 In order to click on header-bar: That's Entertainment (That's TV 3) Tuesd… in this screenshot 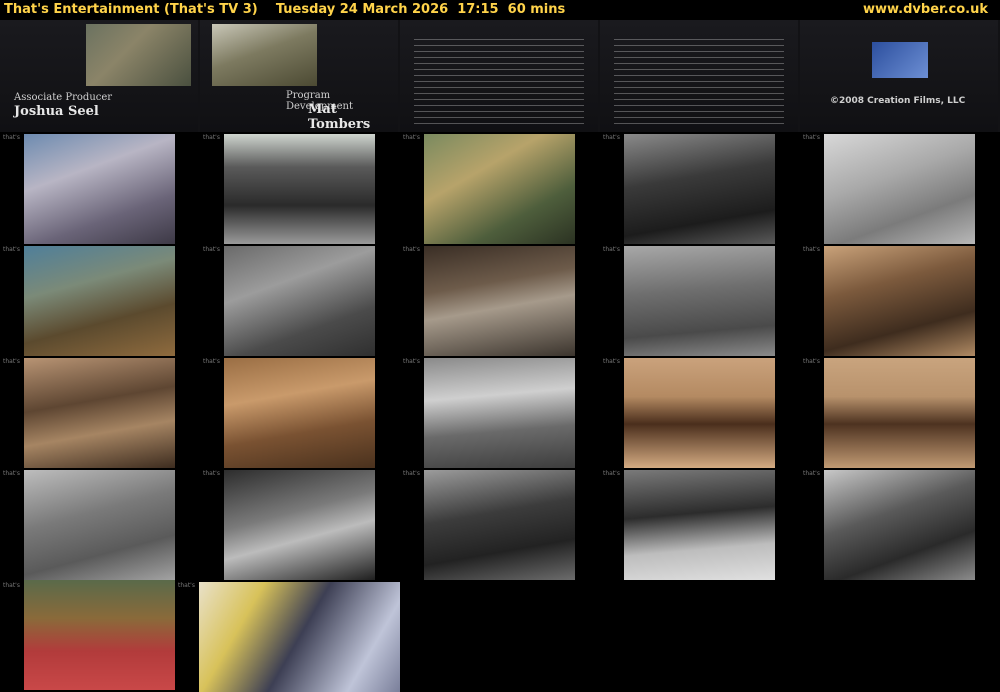, I will do `click(500, 10)`.